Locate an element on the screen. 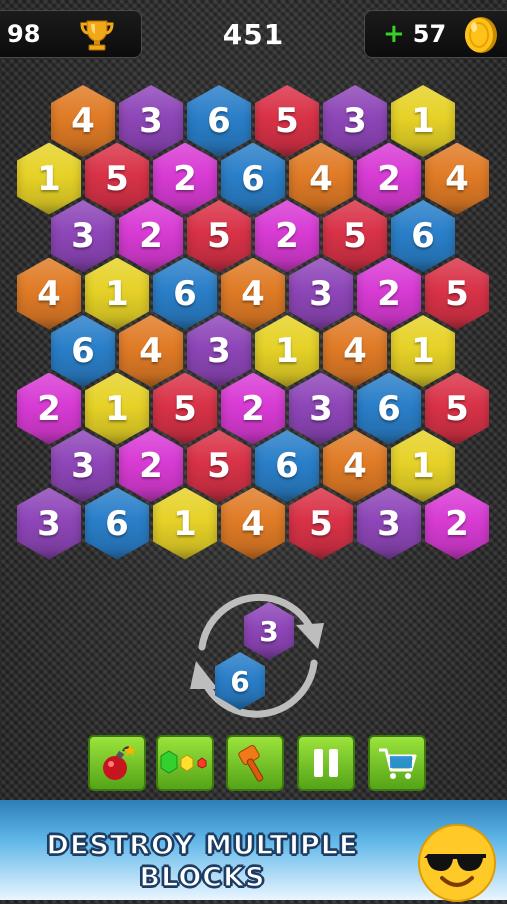  coins-panel: + 57 is located at coordinates (435, 34).